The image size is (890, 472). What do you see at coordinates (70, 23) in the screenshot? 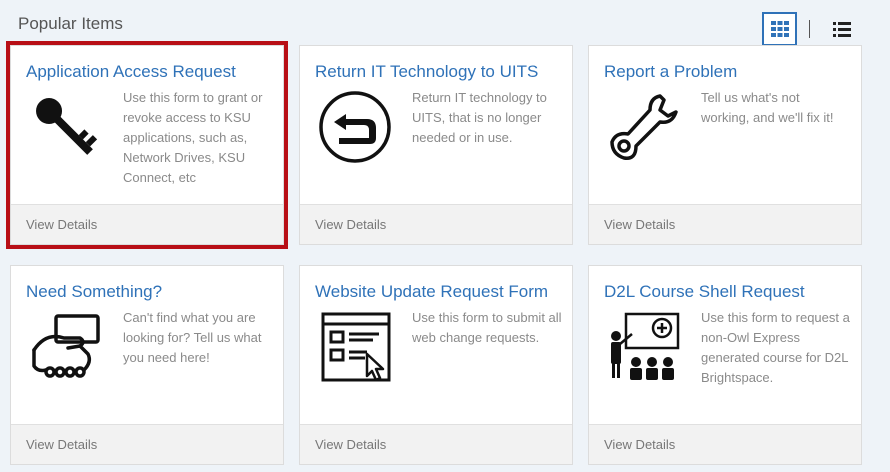
I see `section-title: Popular Items` at bounding box center [70, 23].